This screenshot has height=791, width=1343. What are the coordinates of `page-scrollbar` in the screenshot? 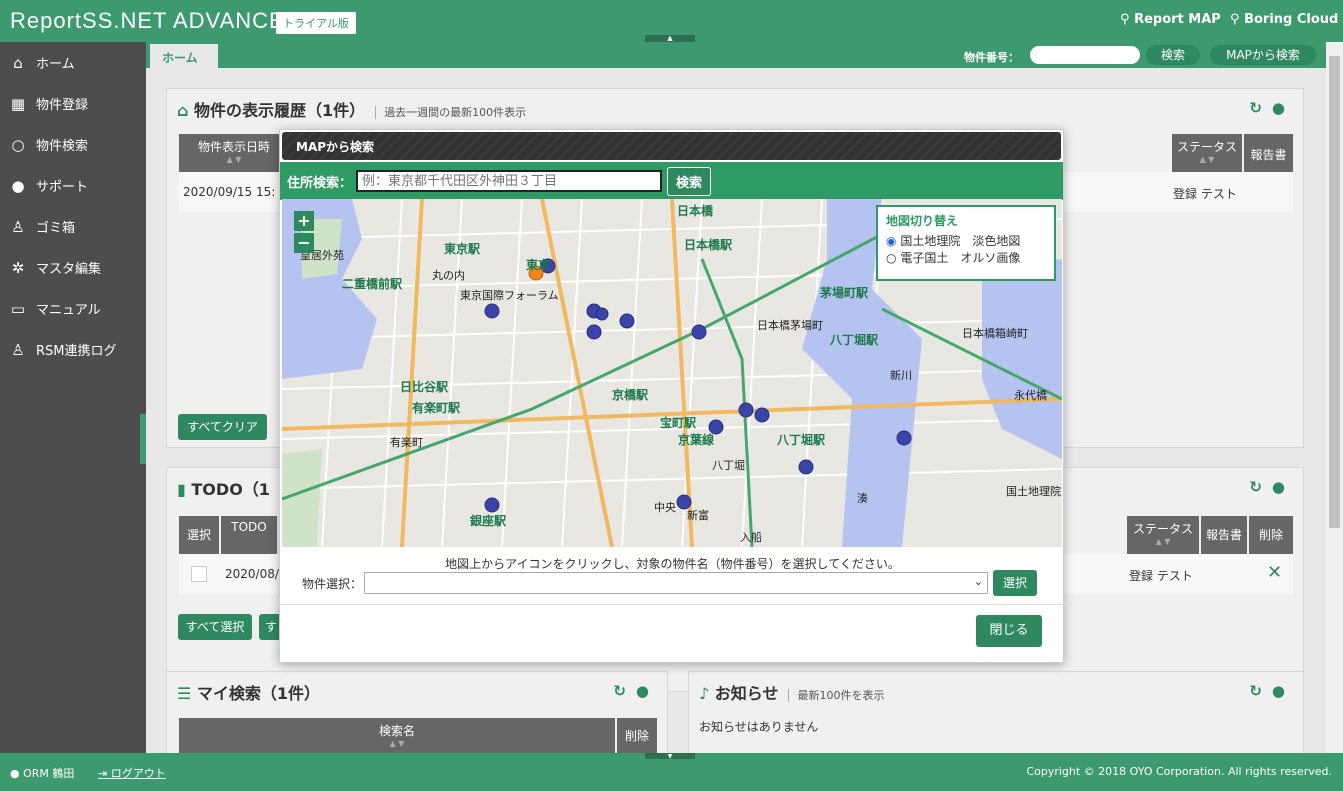 It's located at (1334, 397).